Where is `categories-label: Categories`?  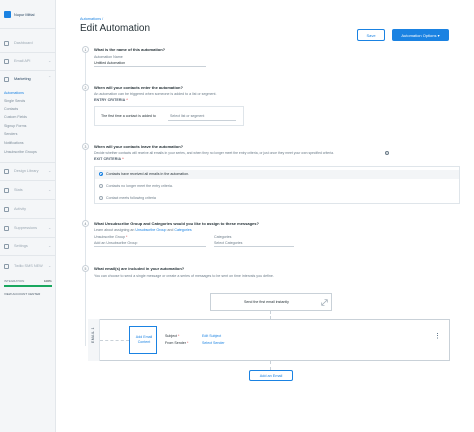
categories-label: Categories is located at coordinates (223, 237).